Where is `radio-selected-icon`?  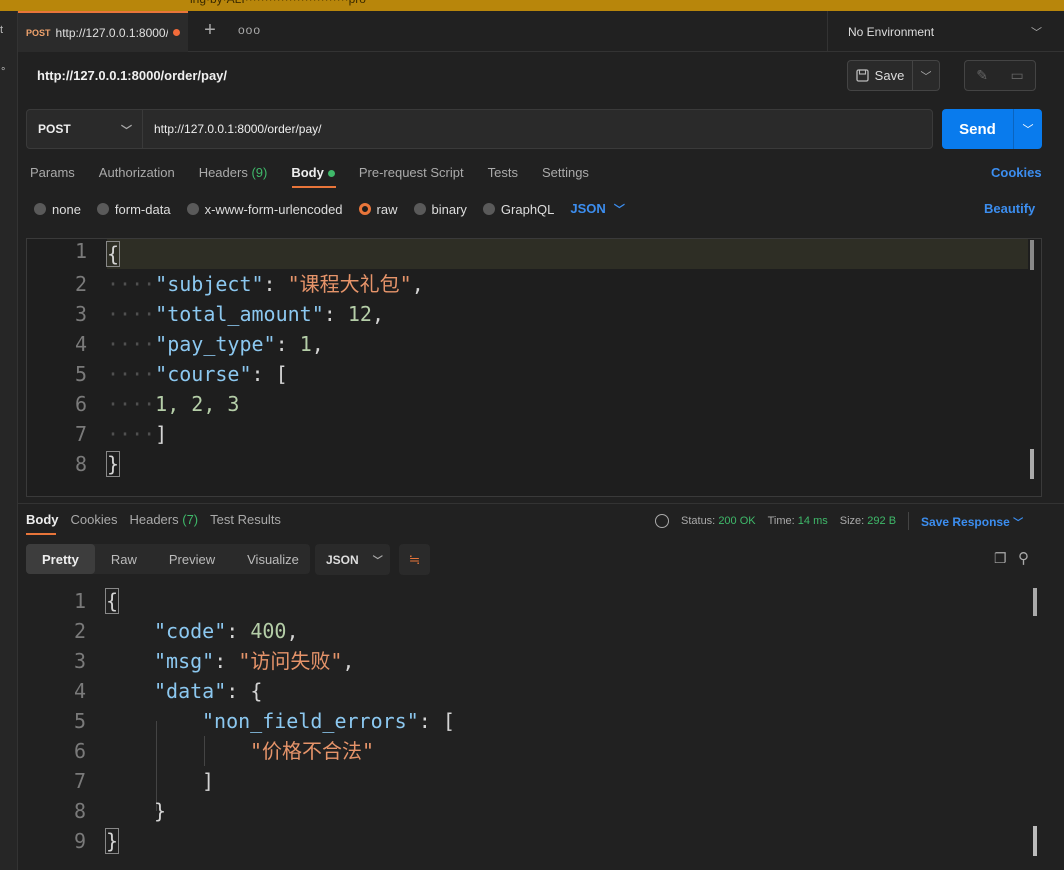 radio-selected-icon is located at coordinates (364, 209).